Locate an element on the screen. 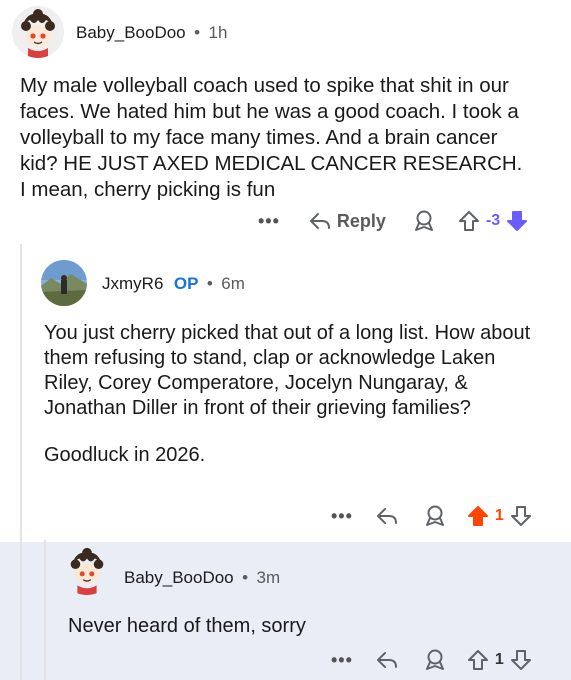  comment-actions: ••• Reply -3 is located at coordinates (393, 221).